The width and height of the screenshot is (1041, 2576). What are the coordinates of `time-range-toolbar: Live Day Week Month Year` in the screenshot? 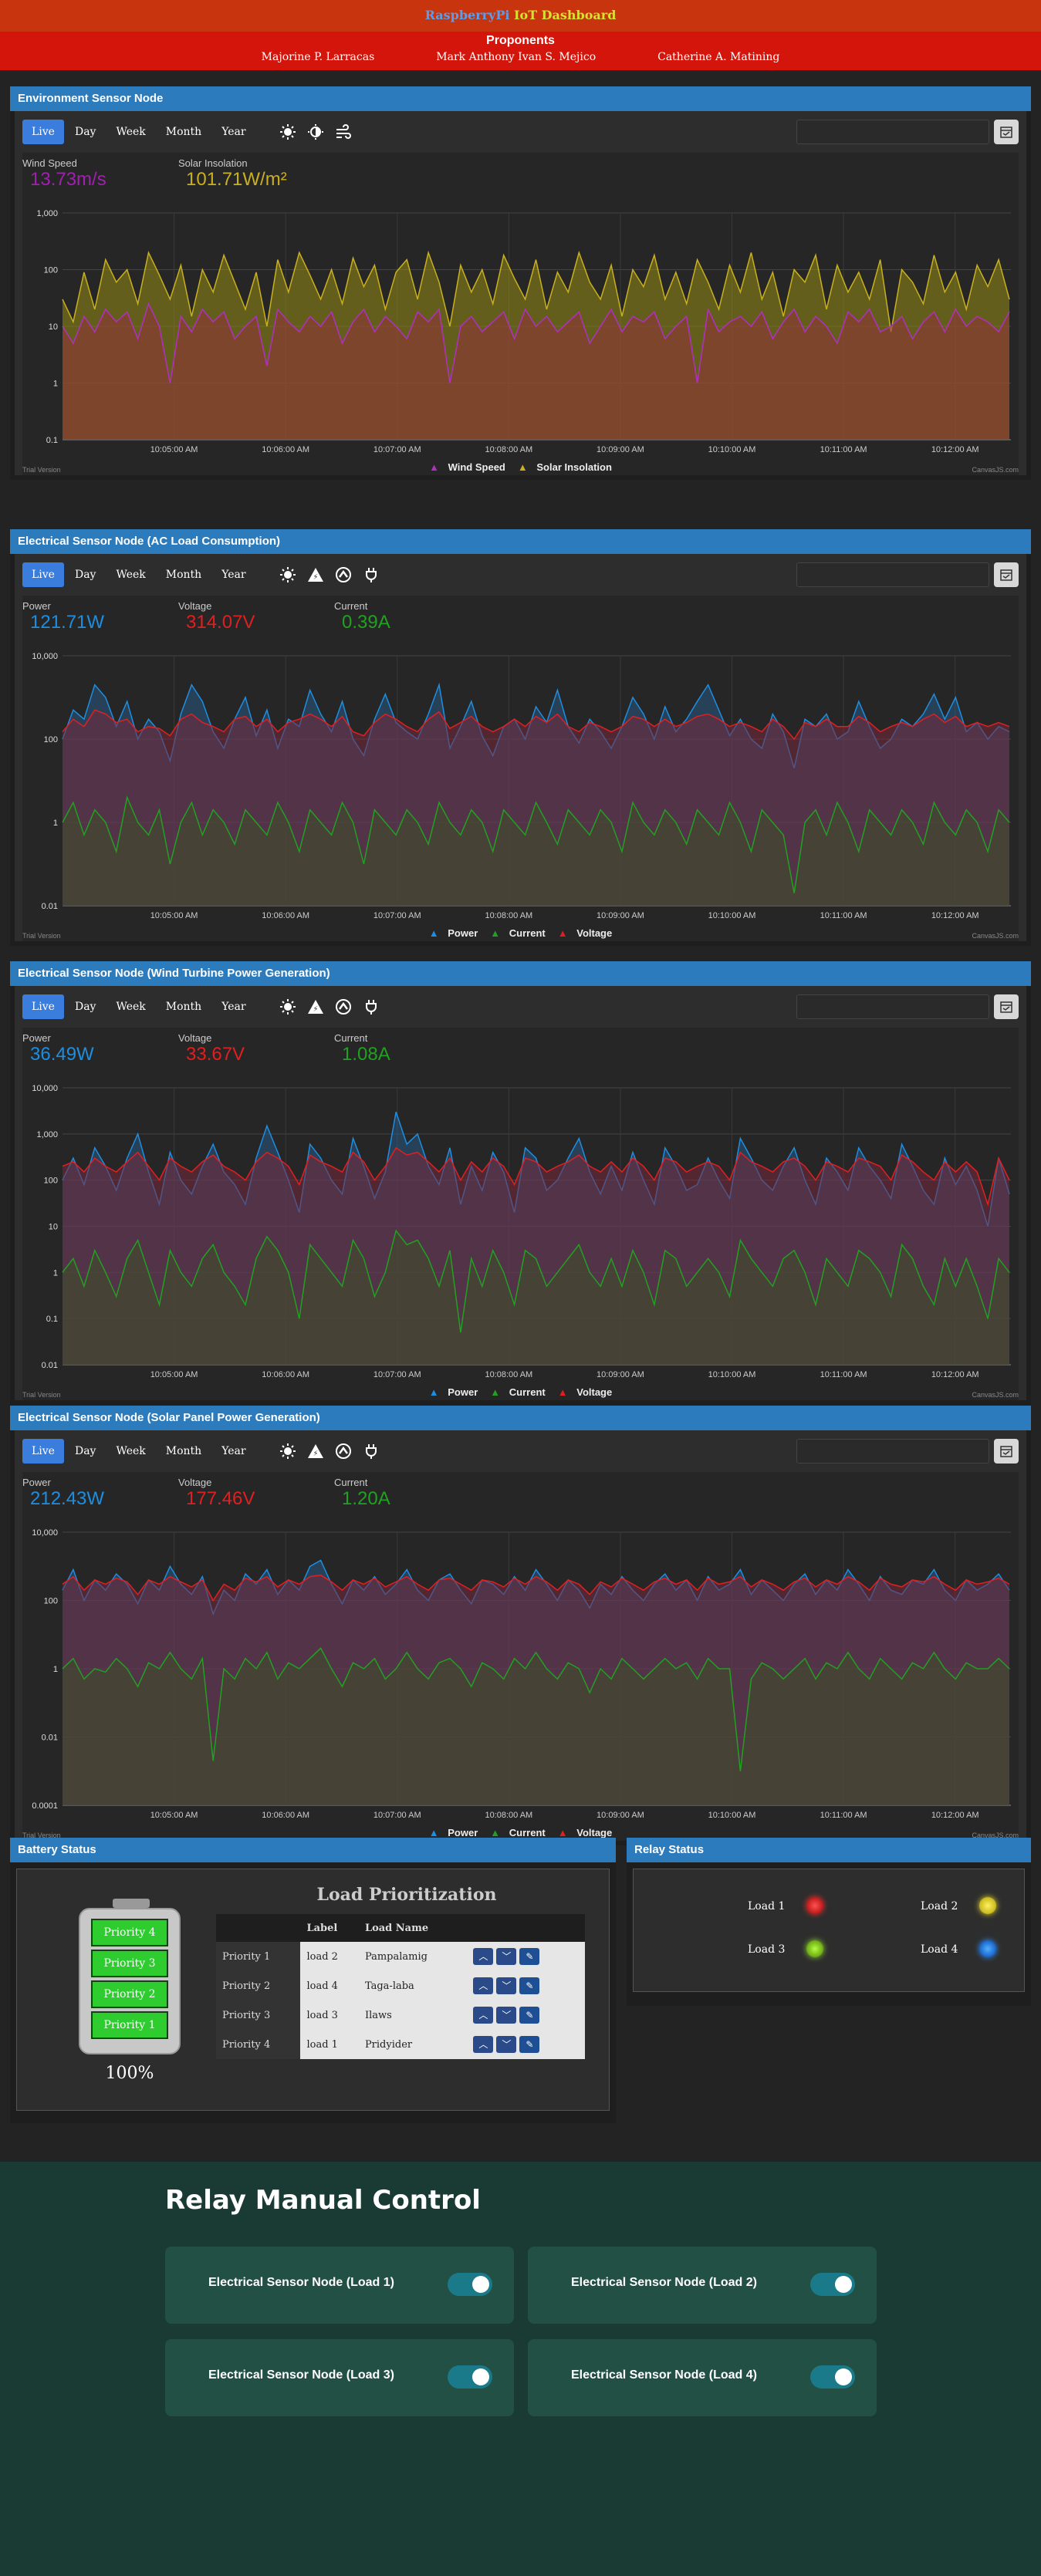 It's located at (520, 132).